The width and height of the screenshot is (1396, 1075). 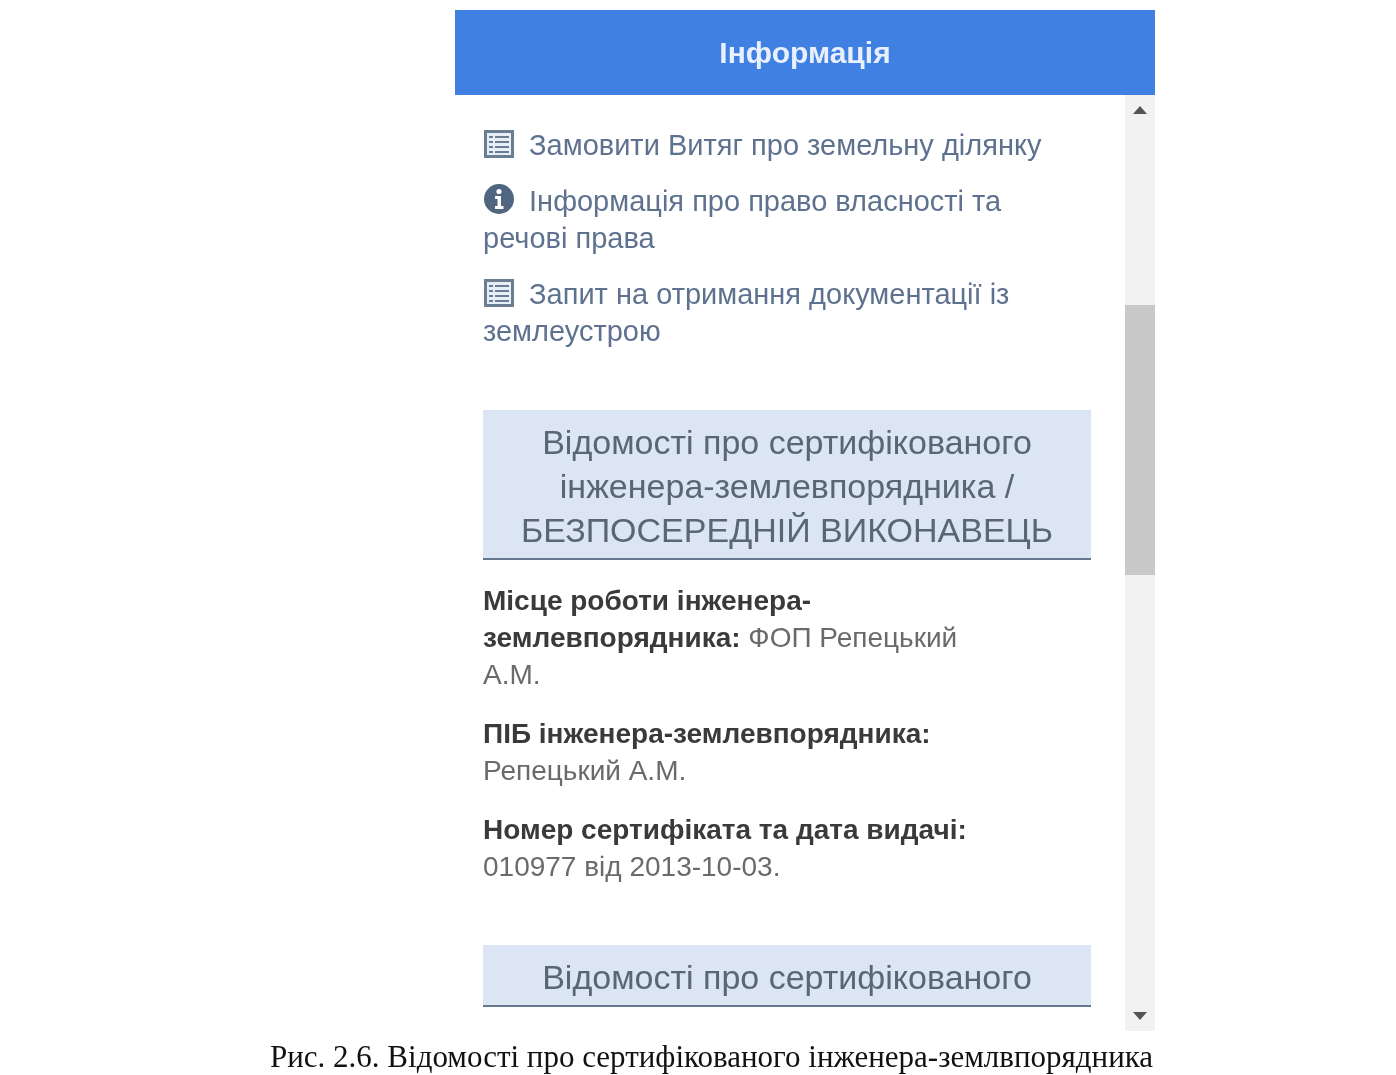 What do you see at coordinates (787, 977) in the screenshot?
I see `section-title: Відомості про сертифікованого` at bounding box center [787, 977].